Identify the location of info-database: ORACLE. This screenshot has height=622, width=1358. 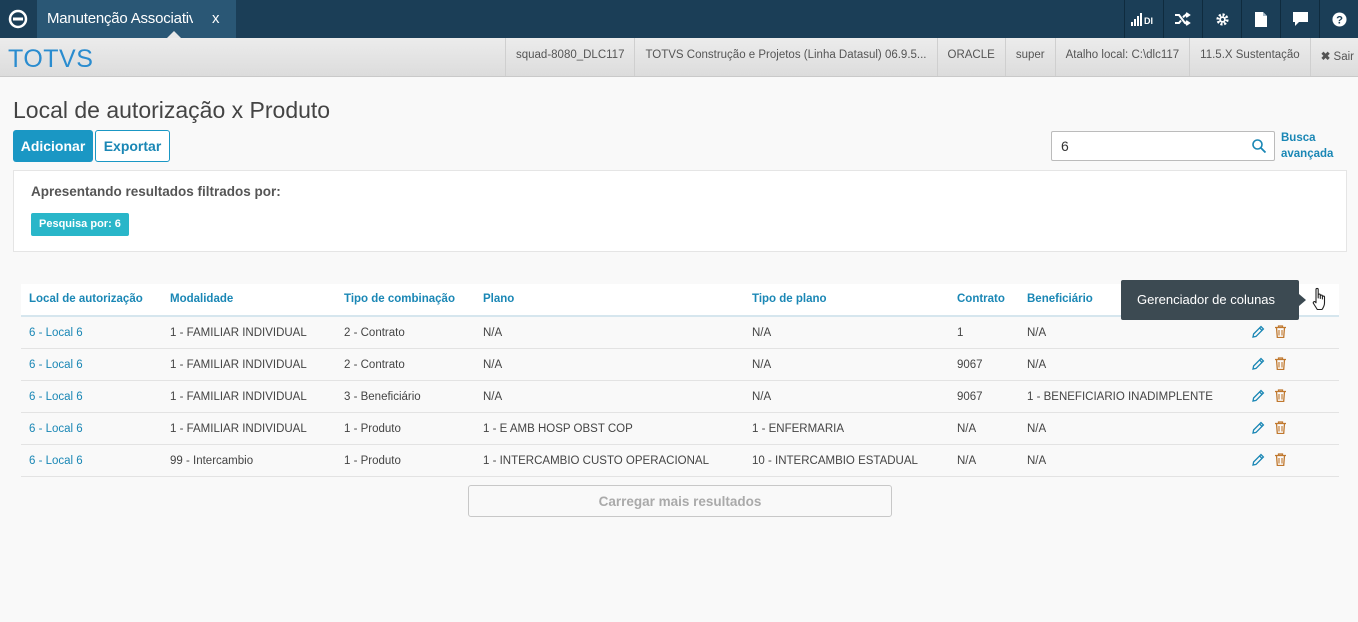
(970, 57).